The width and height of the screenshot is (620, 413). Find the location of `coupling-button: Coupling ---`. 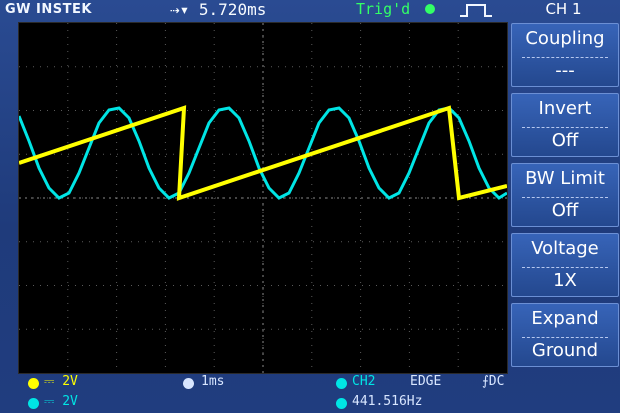

coupling-button: Coupling --- is located at coordinates (565, 55).